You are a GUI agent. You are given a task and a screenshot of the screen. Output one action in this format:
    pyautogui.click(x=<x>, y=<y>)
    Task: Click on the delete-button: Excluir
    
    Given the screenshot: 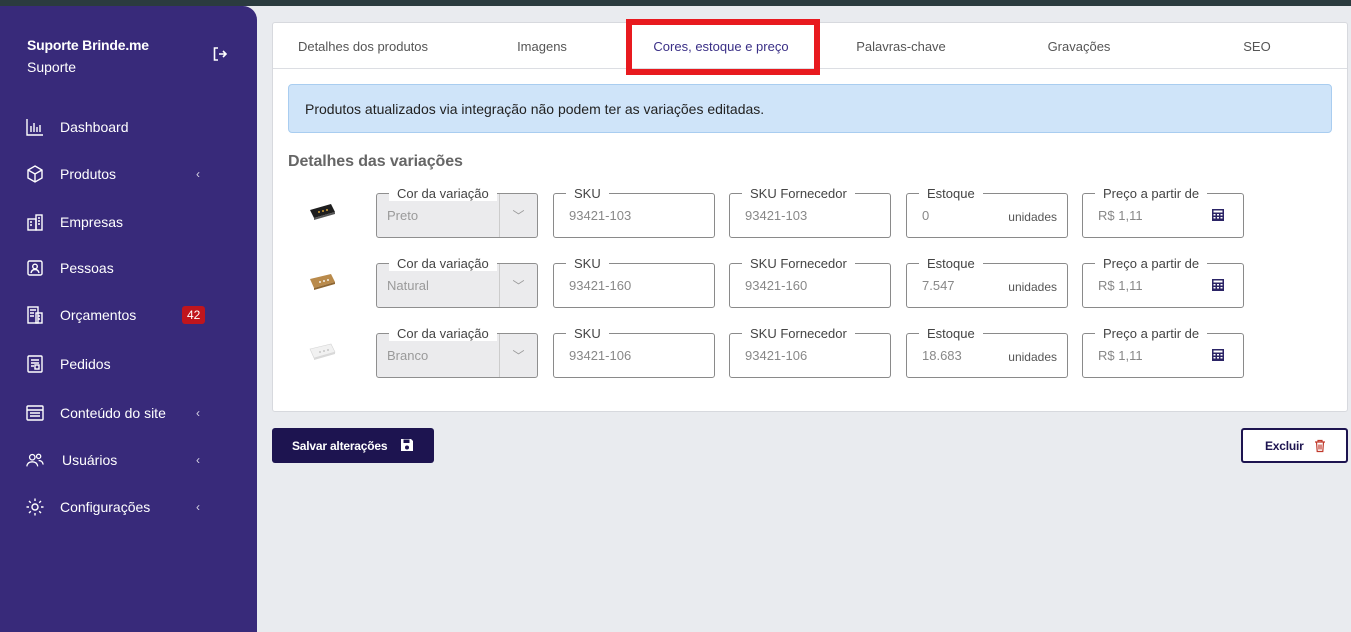 What is the action you would take?
    pyautogui.click(x=1294, y=445)
    